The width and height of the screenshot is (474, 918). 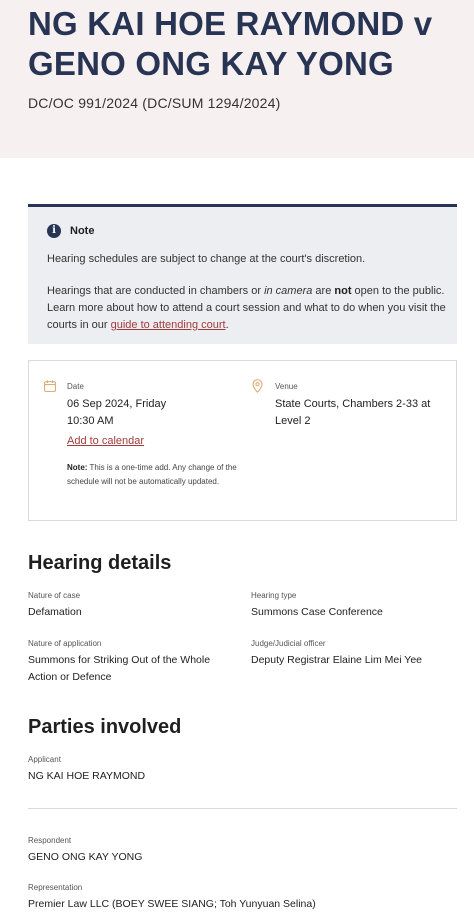 What do you see at coordinates (105, 727) in the screenshot?
I see `parties-involved-heading: Parties involved` at bounding box center [105, 727].